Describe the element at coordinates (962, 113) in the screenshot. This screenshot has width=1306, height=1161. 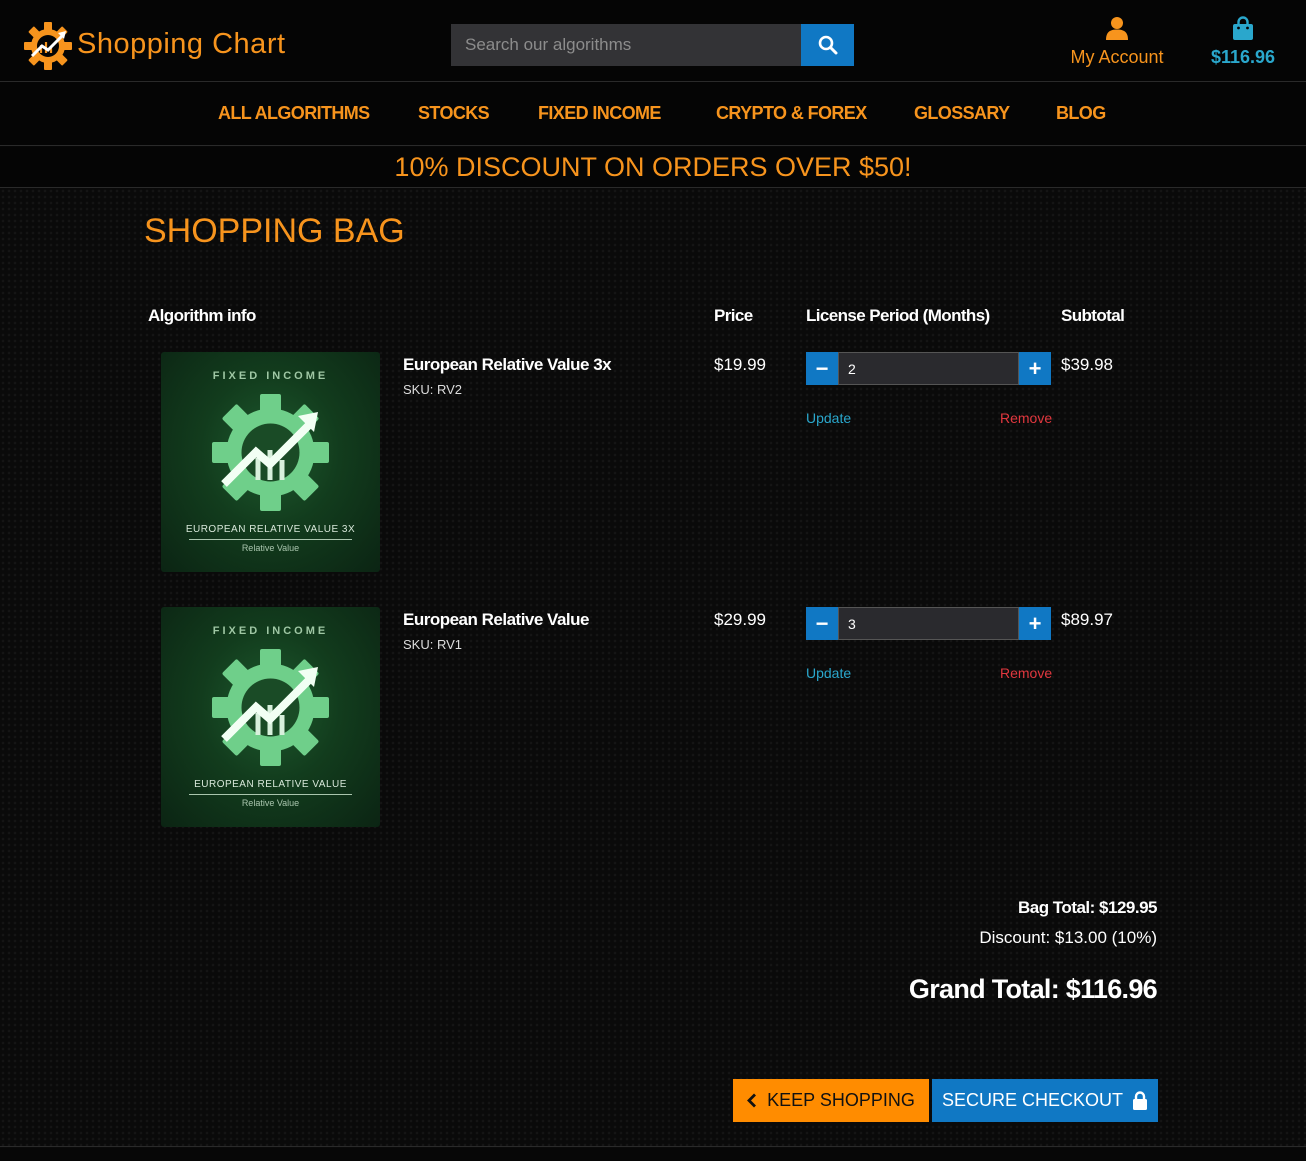
I see `nav-item-glossary: GLOSSARY` at that location.